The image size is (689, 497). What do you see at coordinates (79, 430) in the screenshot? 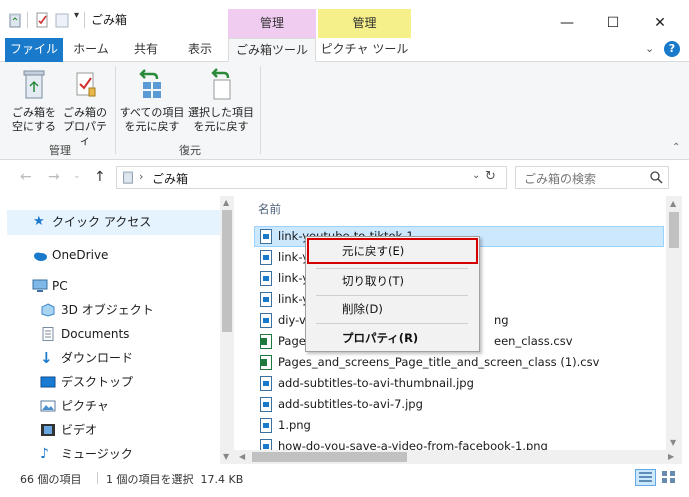
I see `nav-item-label: ビデオ` at bounding box center [79, 430].